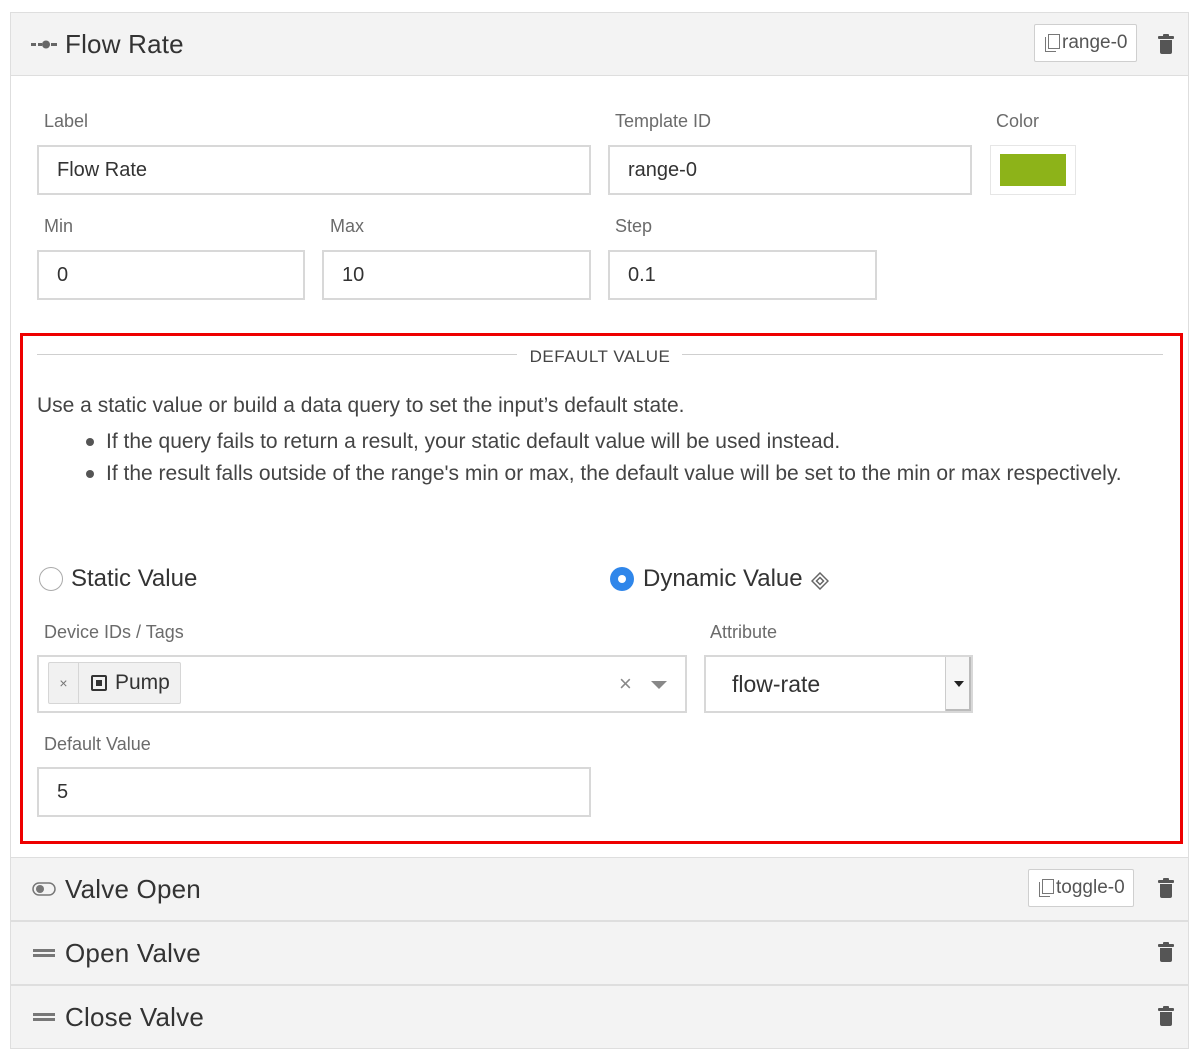 Image resolution: width=1200 pixels, height=1058 pixels. What do you see at coordinates (171, 275) in the screenshot?
I see `min-input: 0` at bounding box center [171, 275].